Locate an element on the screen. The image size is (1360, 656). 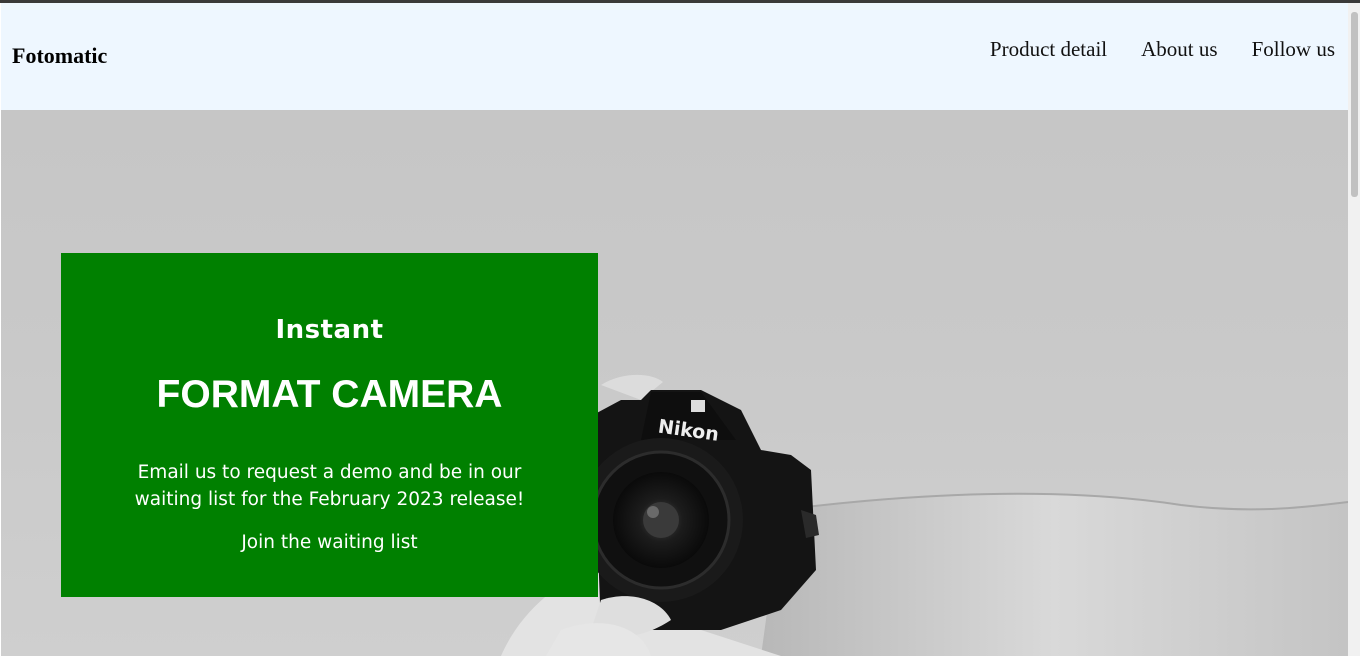
join-waiting-list-link: Join the waiting list is located at coordinates (329, 542).